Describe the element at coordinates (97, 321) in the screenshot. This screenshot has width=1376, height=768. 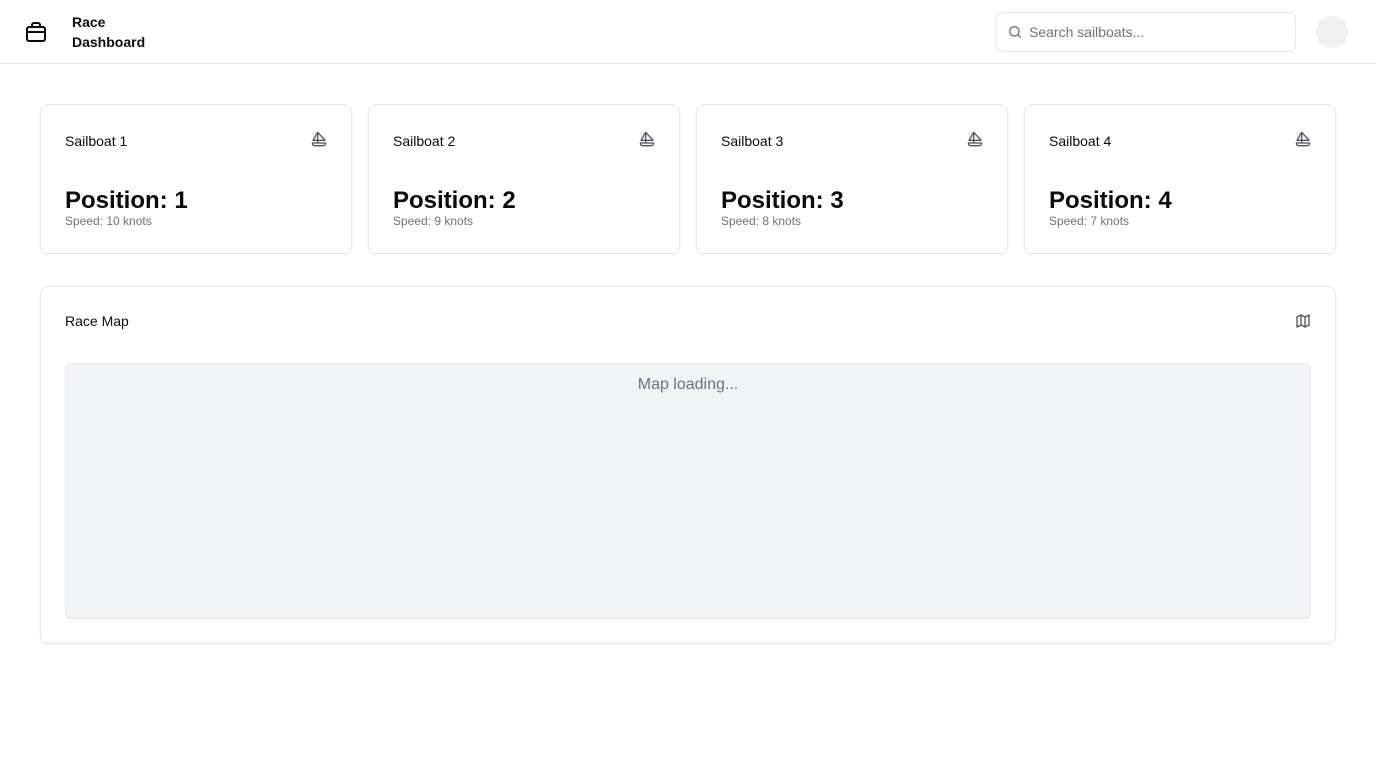
I see `race-map-title: Race Map` at that location.